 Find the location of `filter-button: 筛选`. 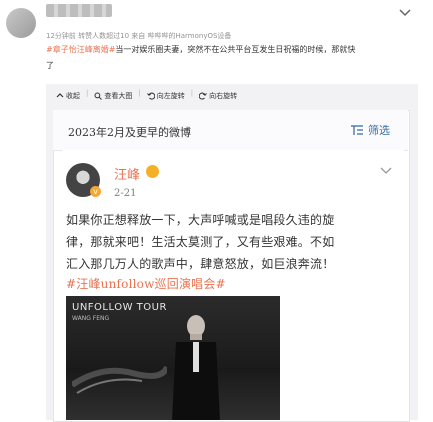

filter-button: 筛选 is located at coordinates (370, 130).